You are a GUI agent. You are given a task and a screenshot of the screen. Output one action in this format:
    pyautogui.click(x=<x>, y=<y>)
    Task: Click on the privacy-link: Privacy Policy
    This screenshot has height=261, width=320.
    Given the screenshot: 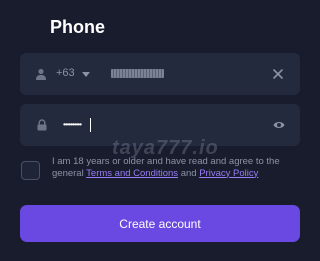 What is the action you would take?
    pyautogui.click(x=228, y=173)
    